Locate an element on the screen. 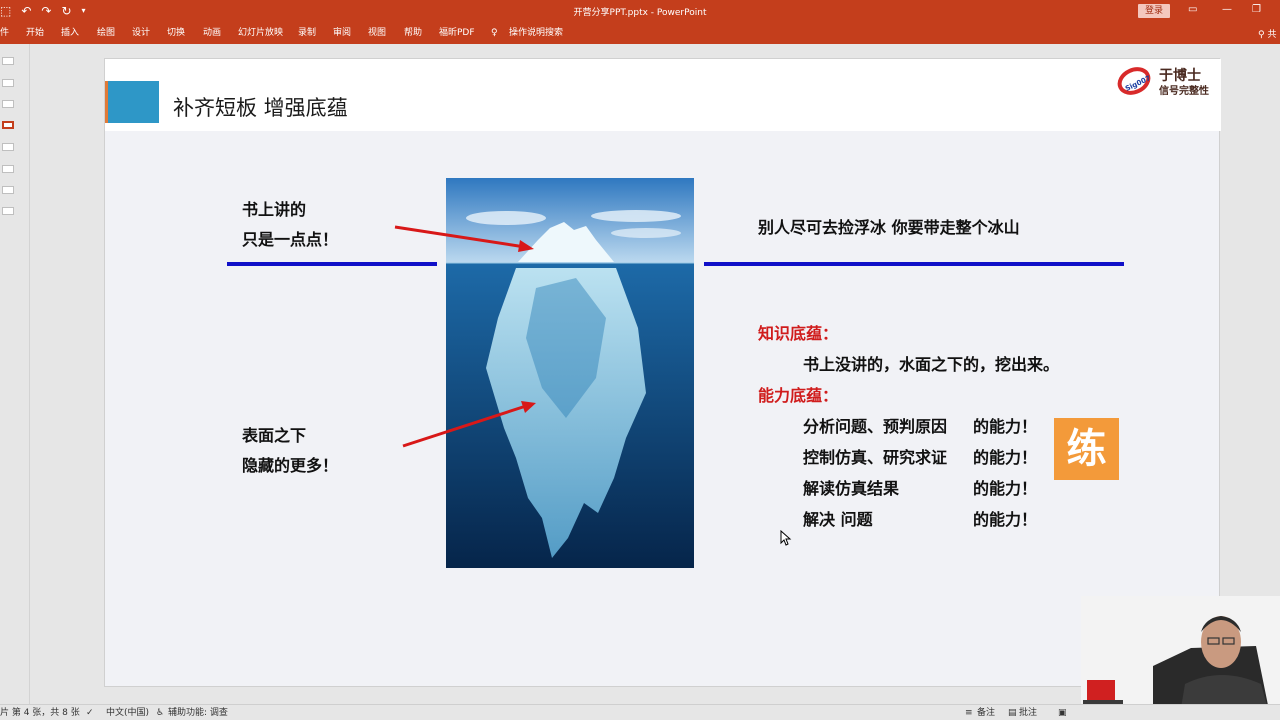 This screenshot has height=720, width=1280. tab-home: 开始 is located at coordinates (35, 33).